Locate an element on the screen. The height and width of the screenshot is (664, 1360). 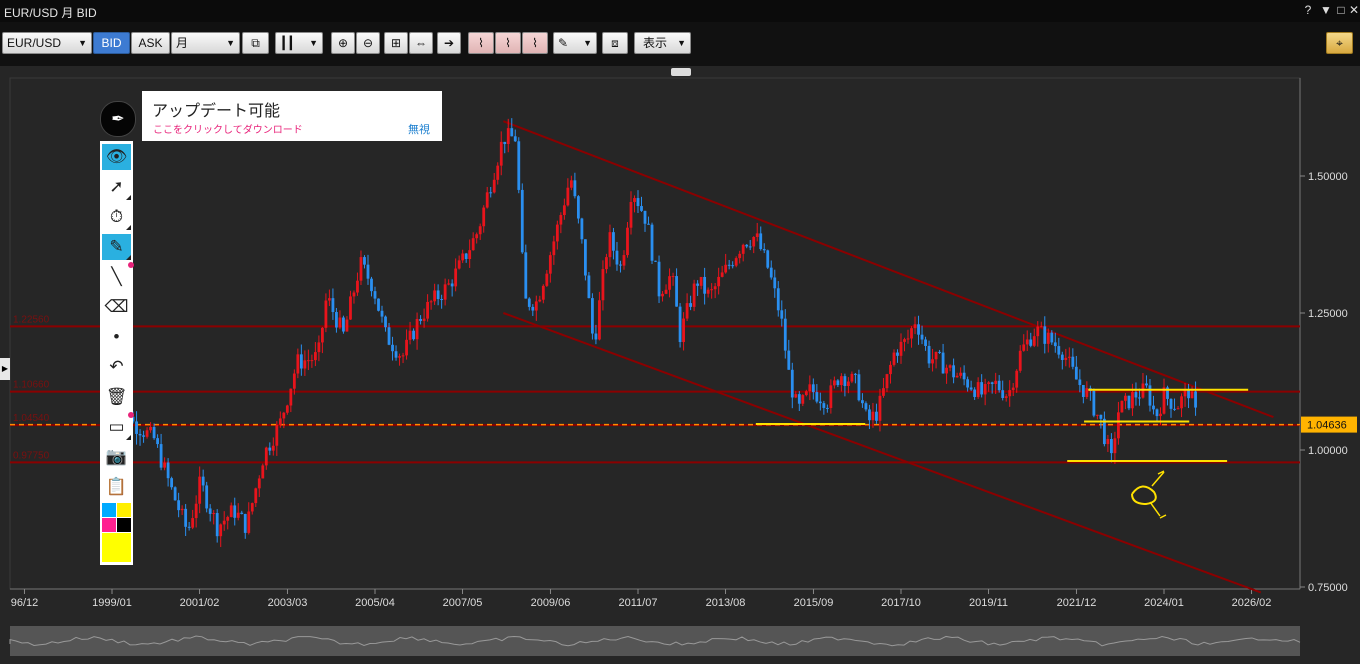
link-icon: ⧉ is located at coordinates (255, 43).